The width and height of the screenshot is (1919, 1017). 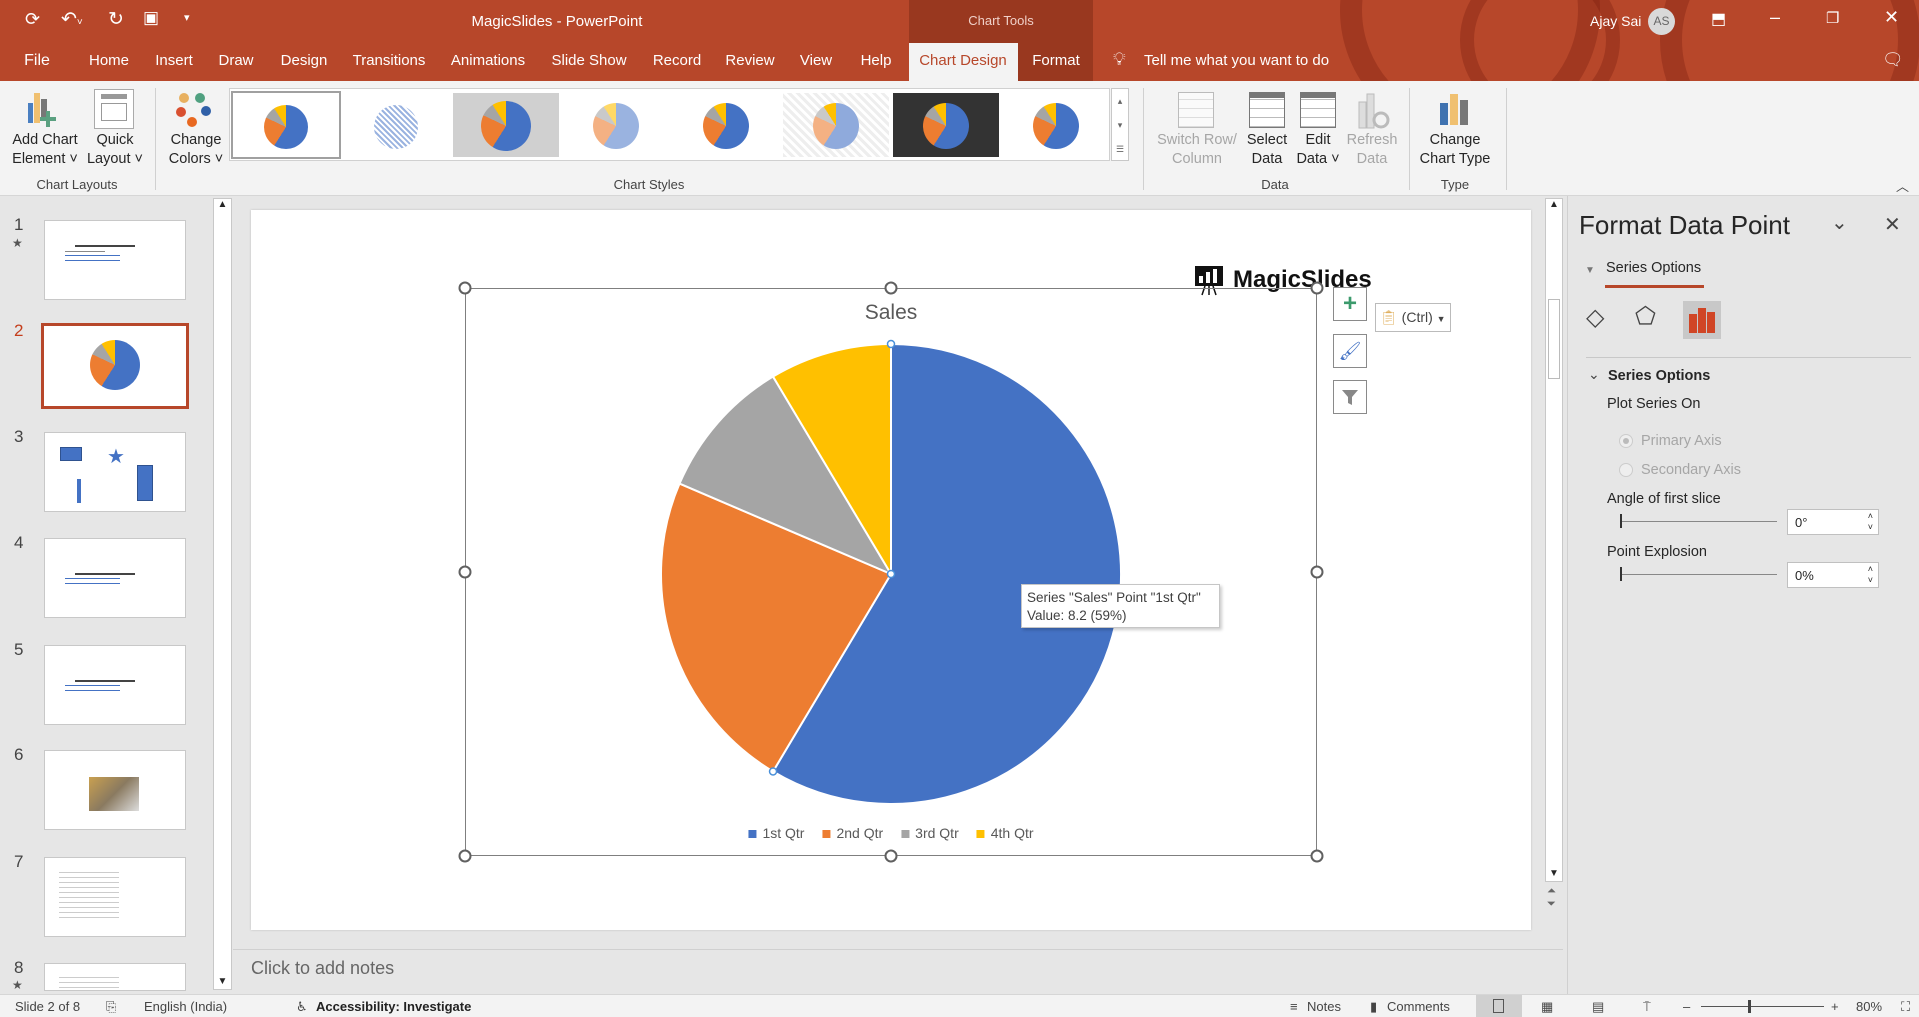 I want to click on avatar: AS, so click(x=1661, y=21).